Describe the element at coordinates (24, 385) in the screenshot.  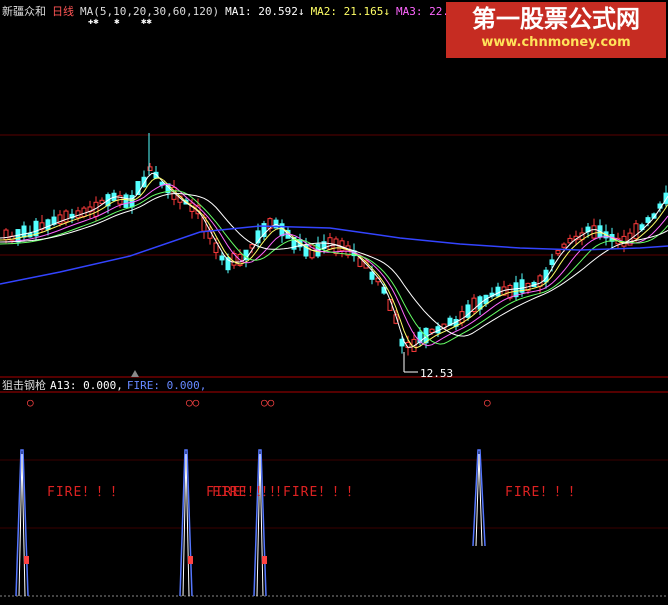
I see `indicator-name: 狙击钢枪` at that location.